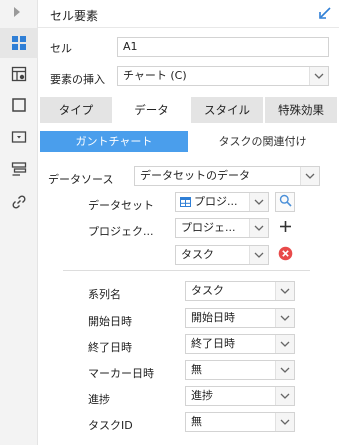 The image size is (339, 445). I want to click on collapse-arrow-icon, so click(325, 14).